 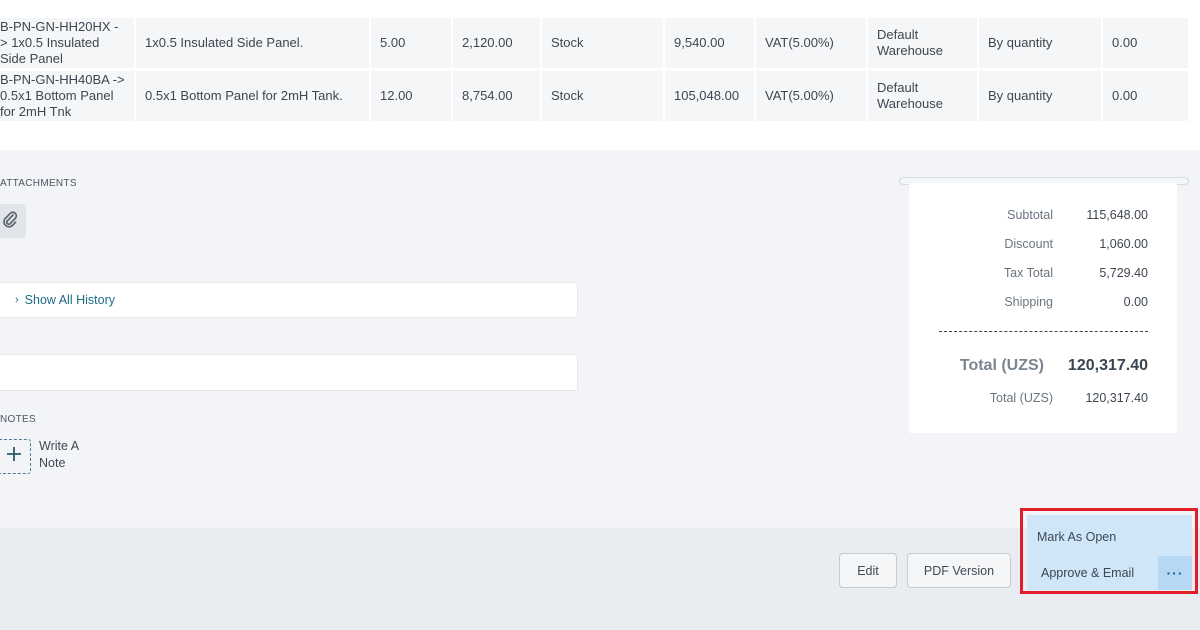 What do you see at coordinates (710, 96) in the screenshot?
I see `amount-cell: 105,048.00` at bounding box center [710, 96].